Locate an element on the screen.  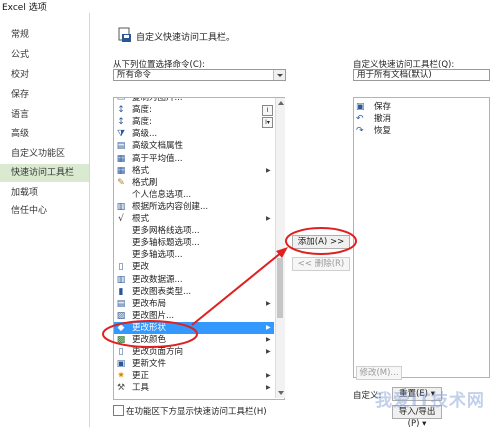
list-item: ▯ 更改 is located at coordinates (194, 267).